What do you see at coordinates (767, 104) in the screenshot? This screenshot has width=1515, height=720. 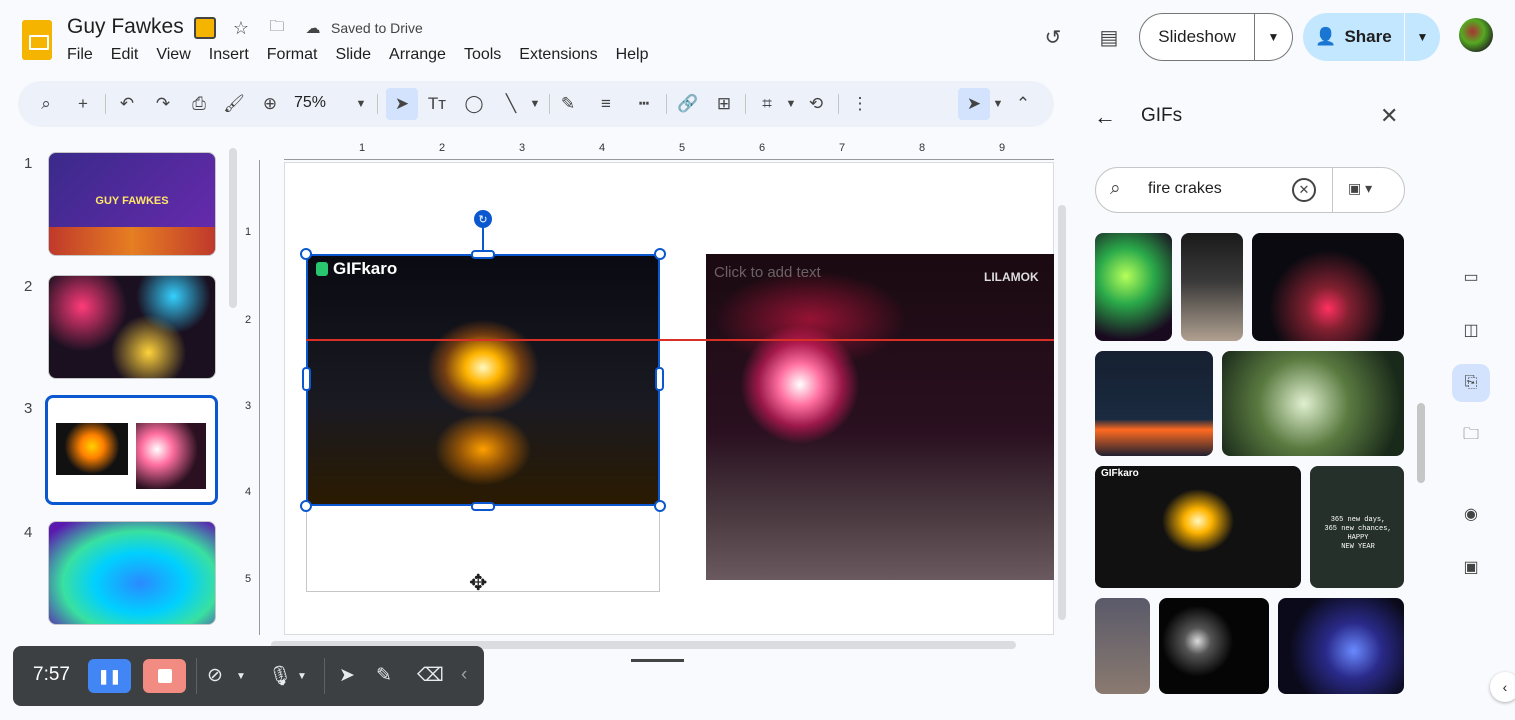 I see `crop-icon: ⌗` at bounding box center [767, 104].